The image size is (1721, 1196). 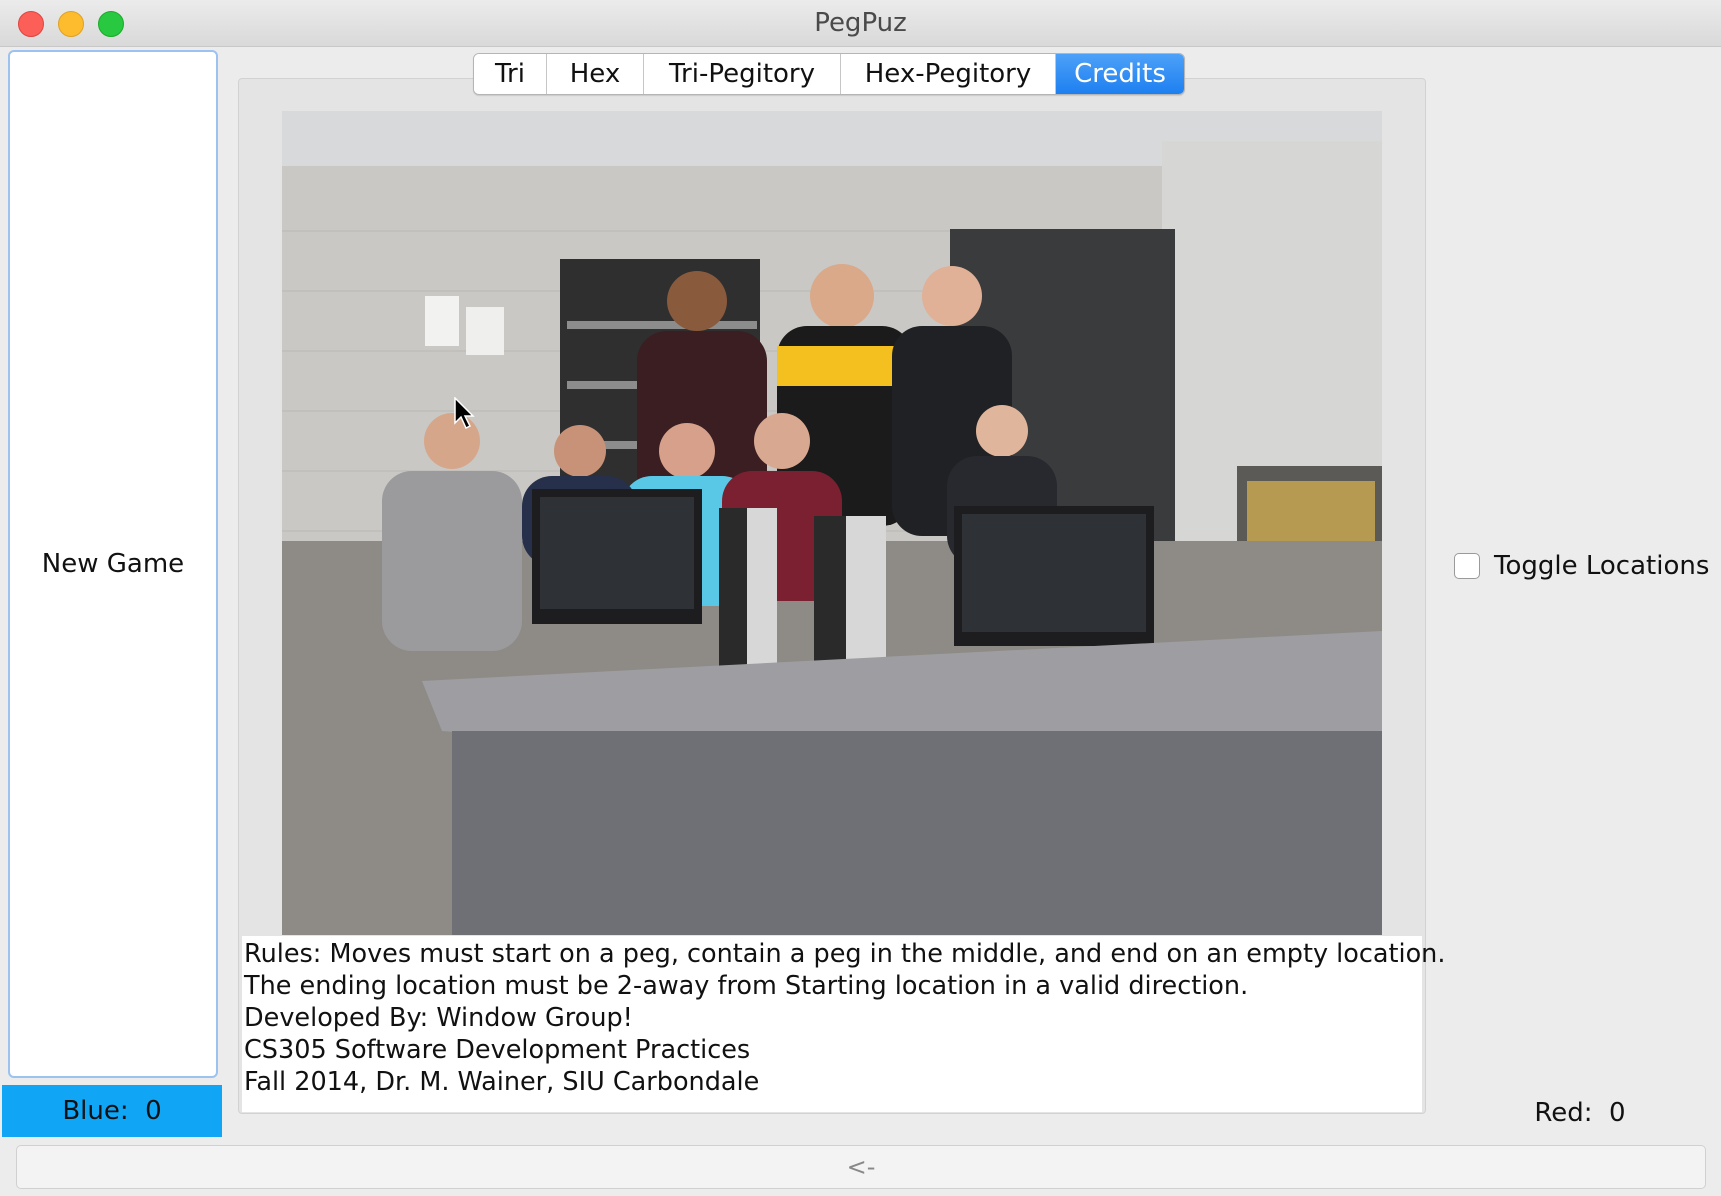 I want to click on tab-label: Tri, so click(x=510, y=74).